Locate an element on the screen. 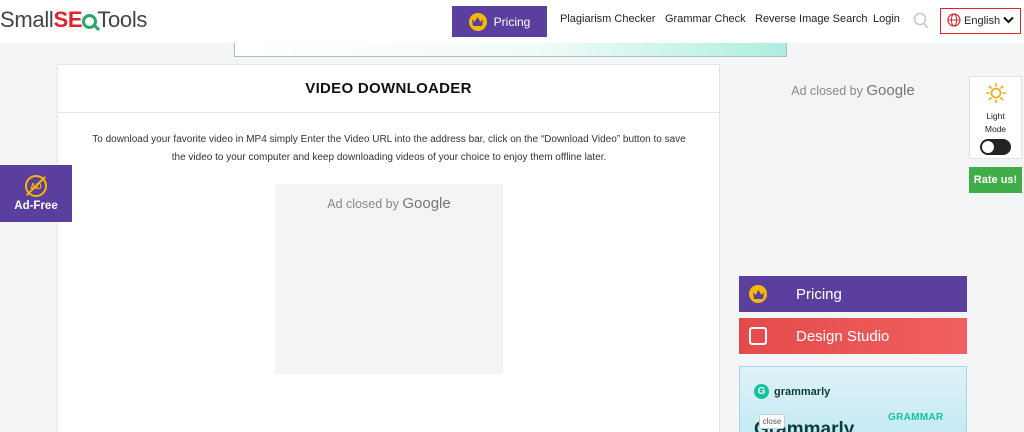 The width and height of the screenshot is (1024, 432). theme-toggle-panel: Light Mode is located at coordinates (995, 117).